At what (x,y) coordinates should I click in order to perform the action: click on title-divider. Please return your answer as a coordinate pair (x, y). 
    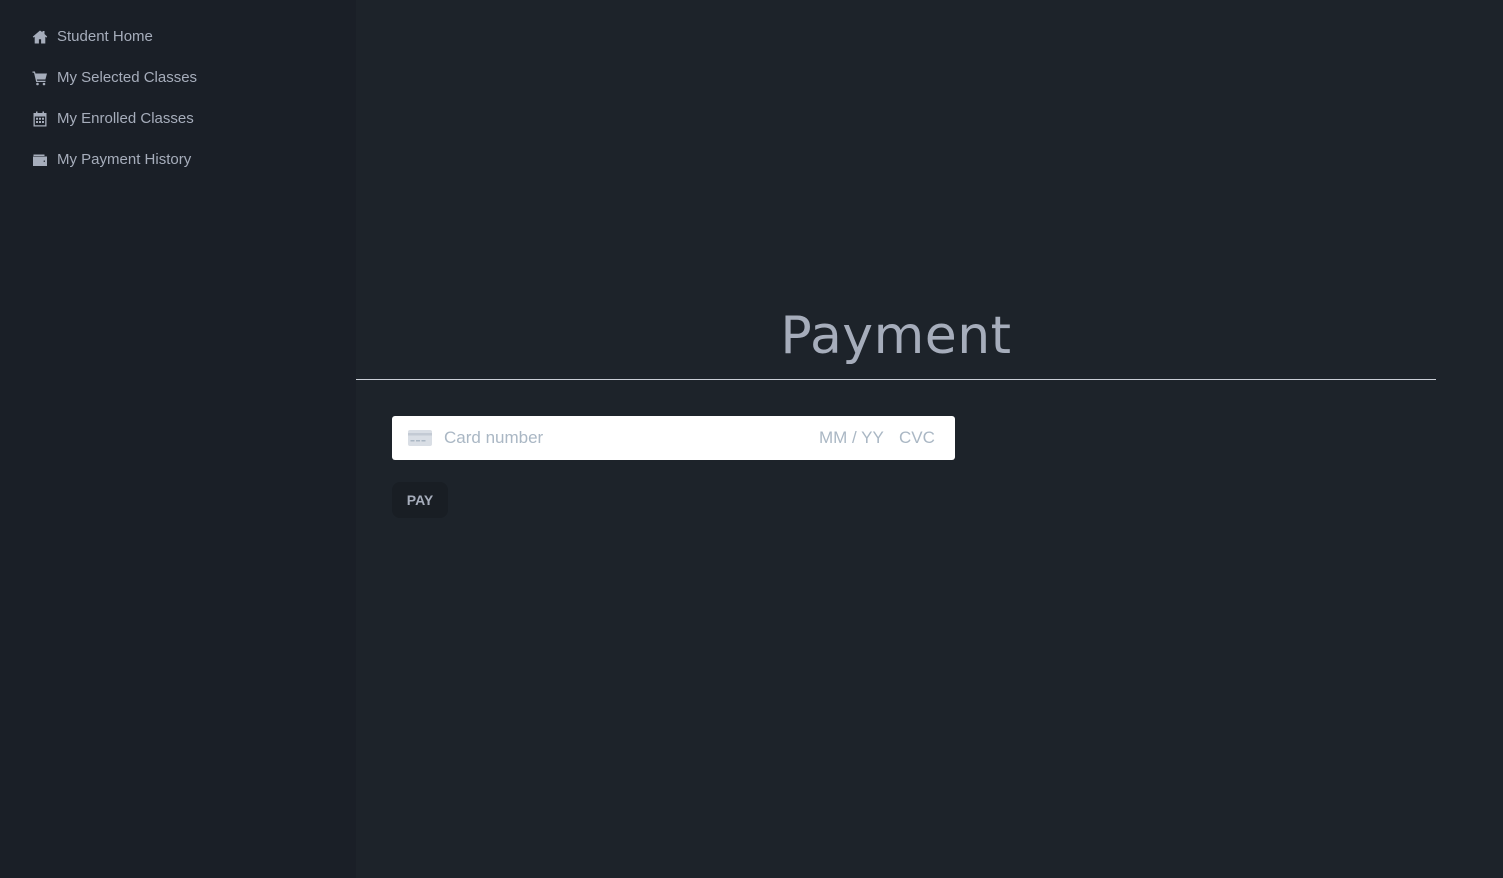
    Looking at the image, I should click on (896, 379).